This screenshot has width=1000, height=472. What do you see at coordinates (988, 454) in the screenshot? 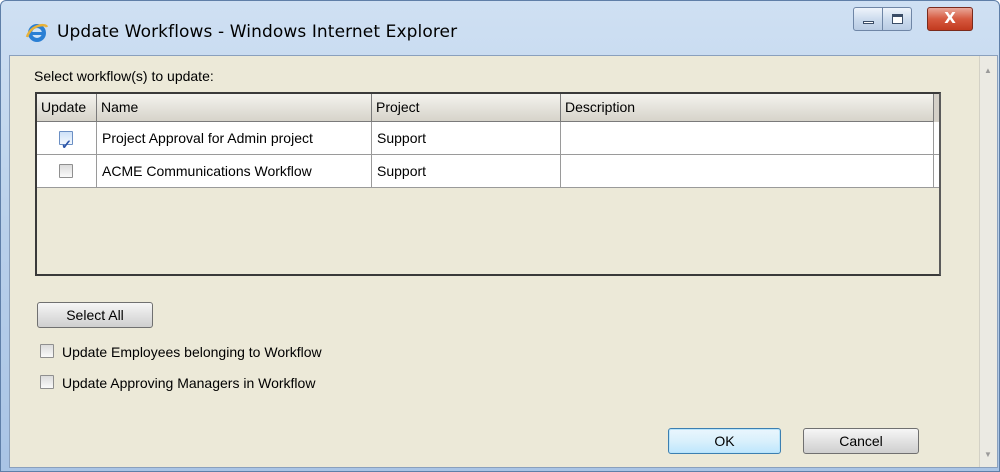
I see `scroll-down-icon: ▼` at bounding box center [988, 454].